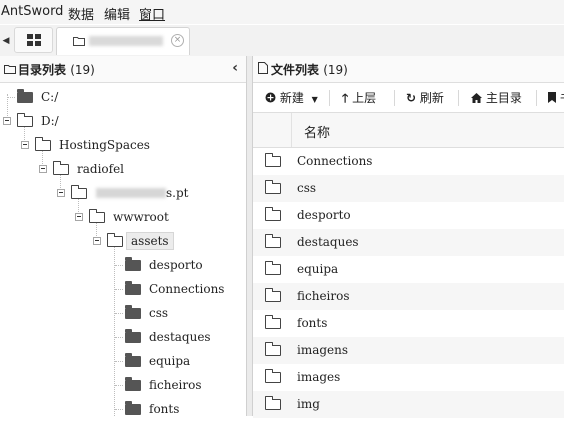 This screenshot has height=421, width=564. I want to click on refresh-button: ↻ 刷新, so click(425, 97).